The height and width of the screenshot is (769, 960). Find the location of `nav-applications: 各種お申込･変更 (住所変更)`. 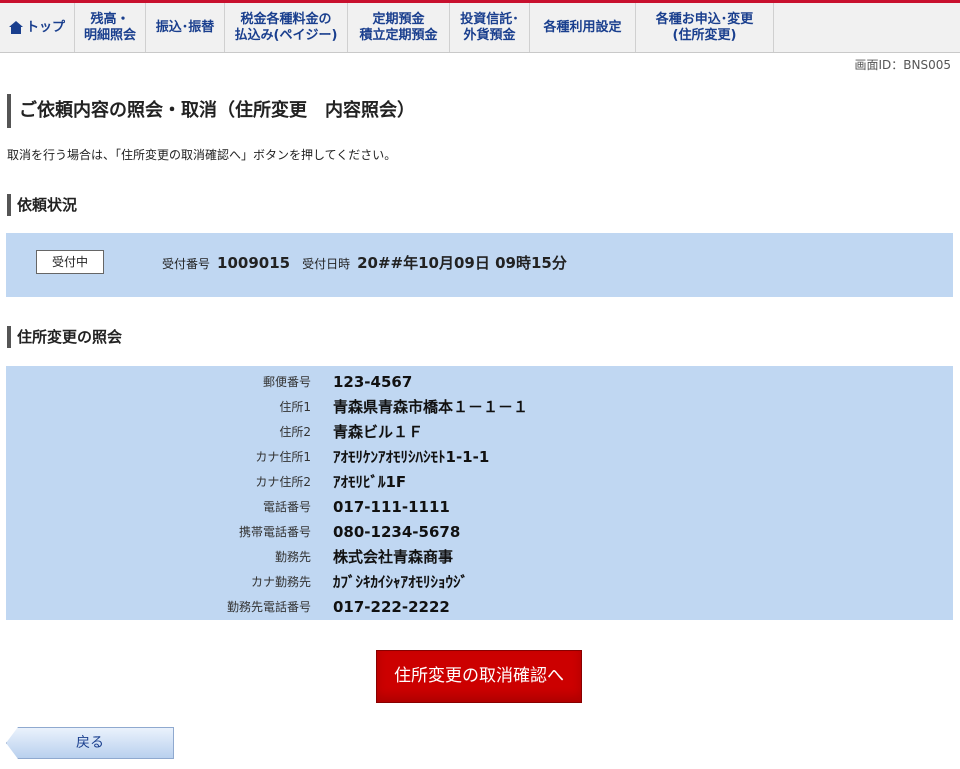

nav-applications: 各種お申込･変更 (住所変更) is located at coordinates (705, 27).